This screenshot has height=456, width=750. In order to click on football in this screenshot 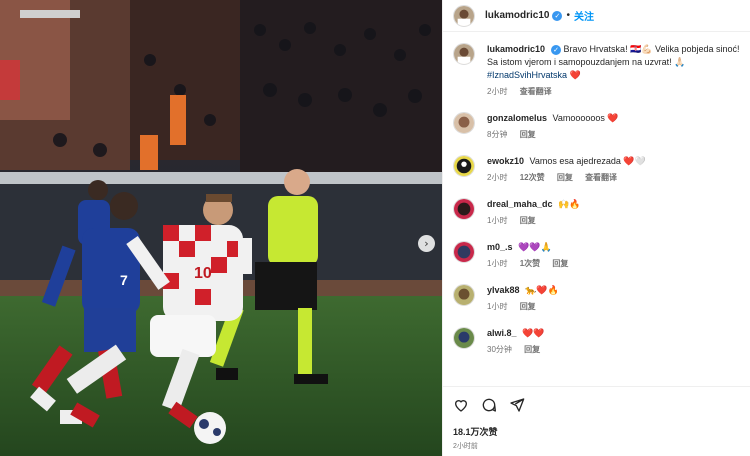, I will do `click(210, 428)`.